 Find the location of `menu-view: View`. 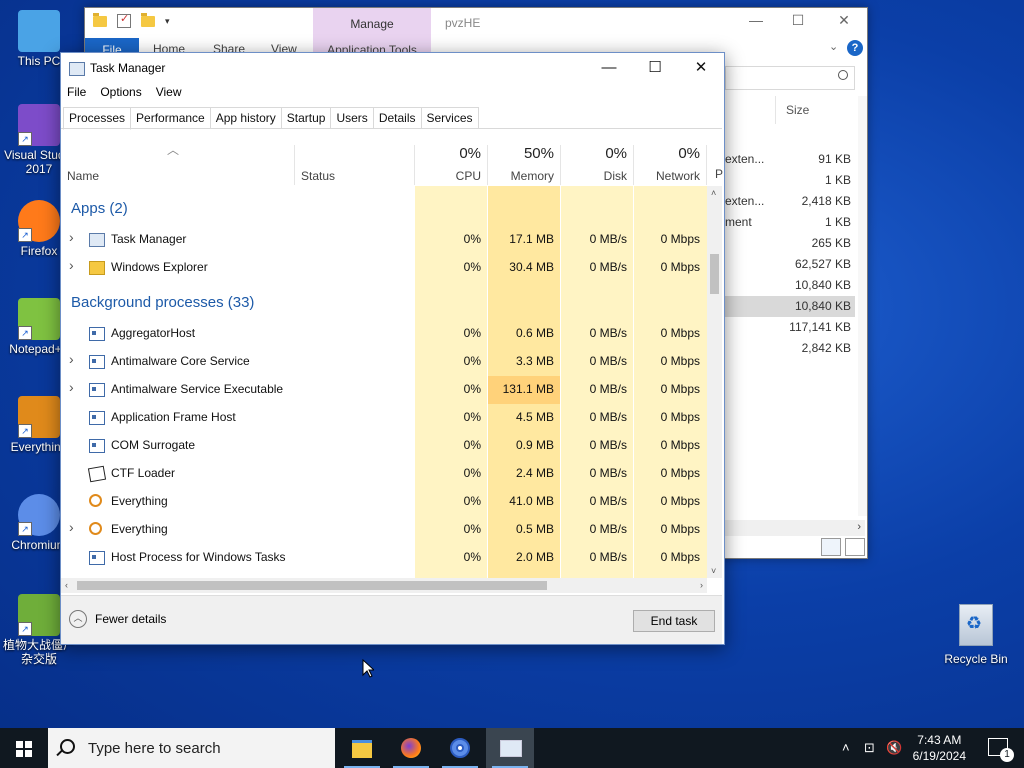

menu-view: View is located at coordinates (169, 92).